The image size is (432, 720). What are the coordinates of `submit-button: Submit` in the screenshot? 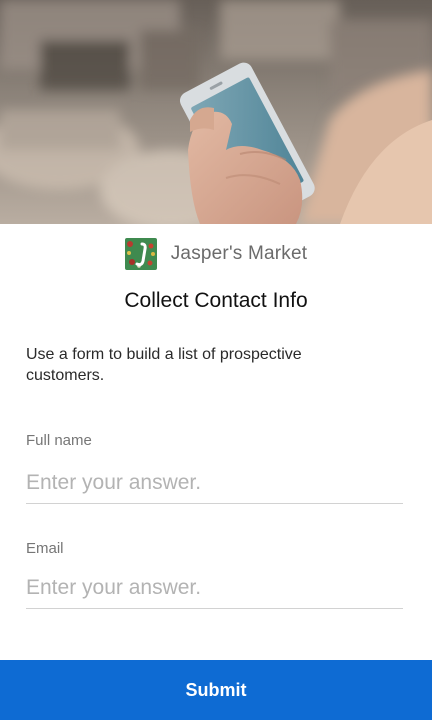 It's located at (216, 690).